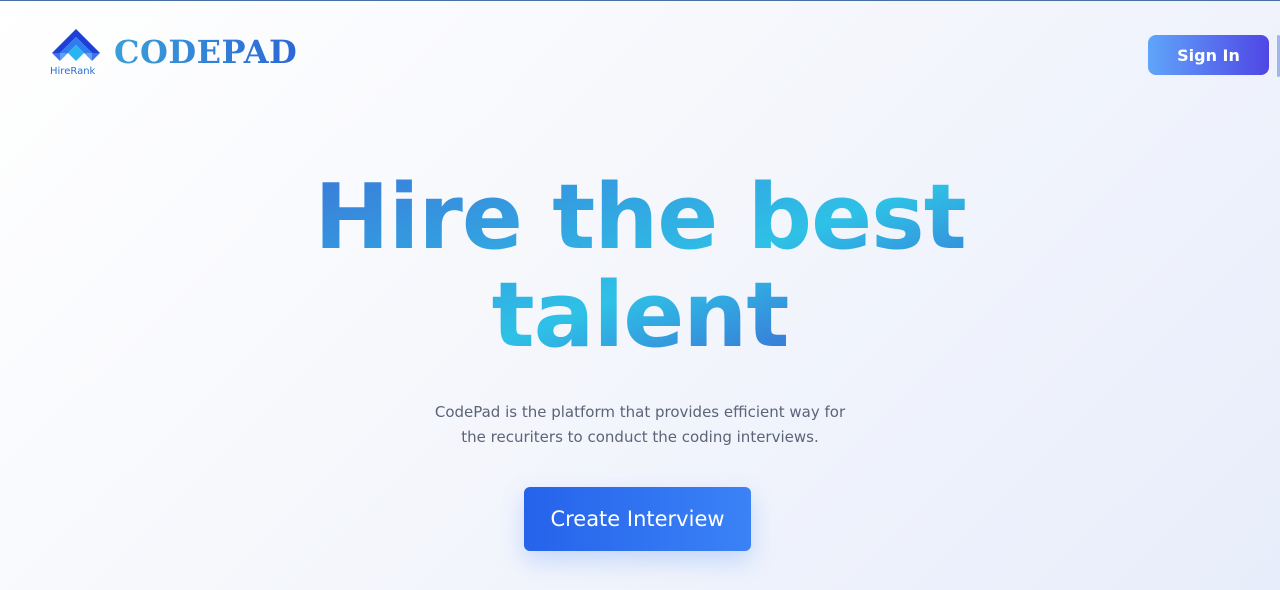  I want to click on create-interview-button: Create Interview, so click(637, 519).